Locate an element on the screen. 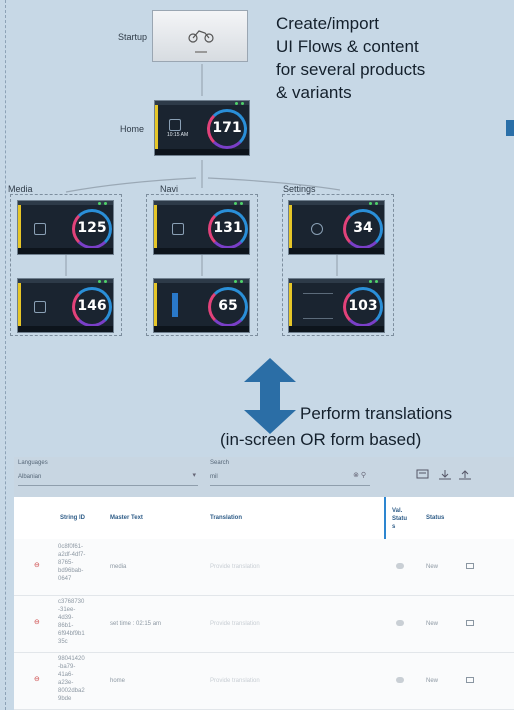  search-label: Search is located at coordinates (220, 463).